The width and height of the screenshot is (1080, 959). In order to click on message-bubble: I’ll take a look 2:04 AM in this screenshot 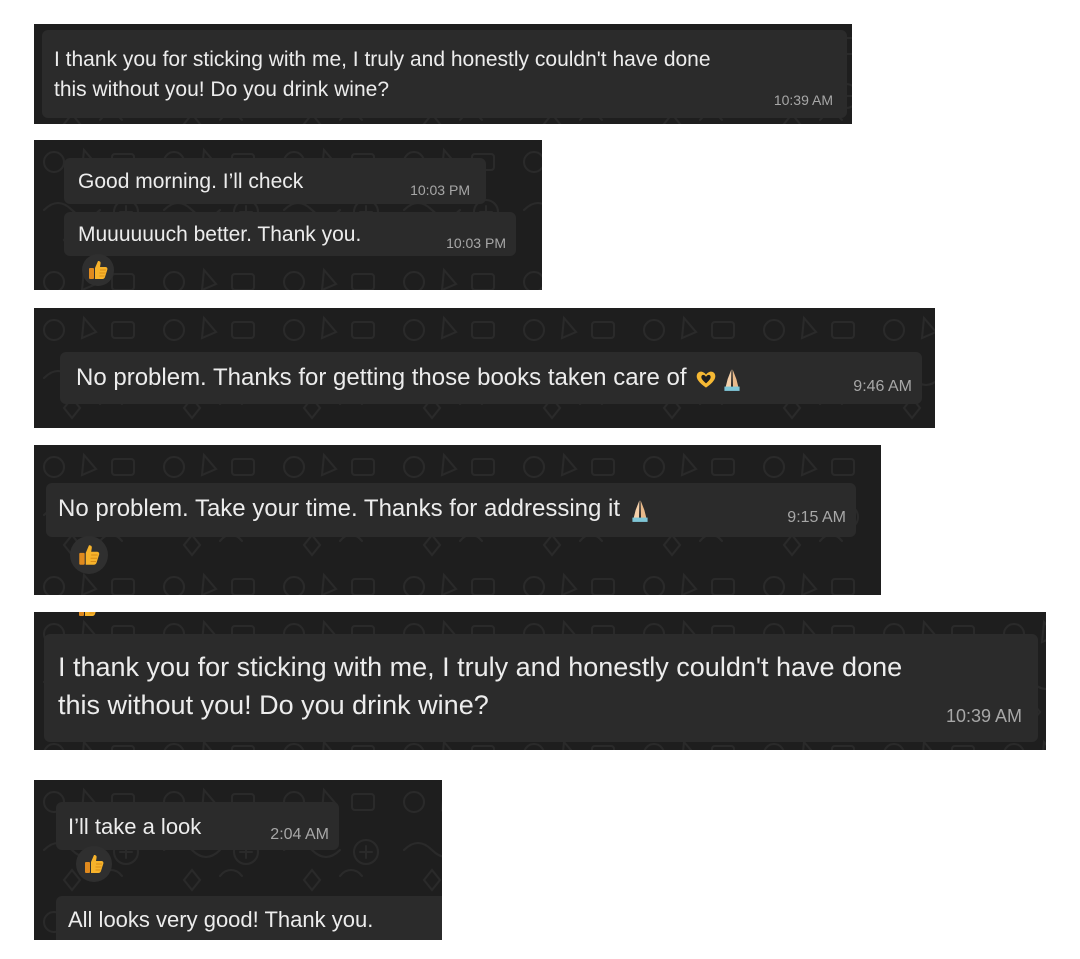, I will do `click(197, 826)`.